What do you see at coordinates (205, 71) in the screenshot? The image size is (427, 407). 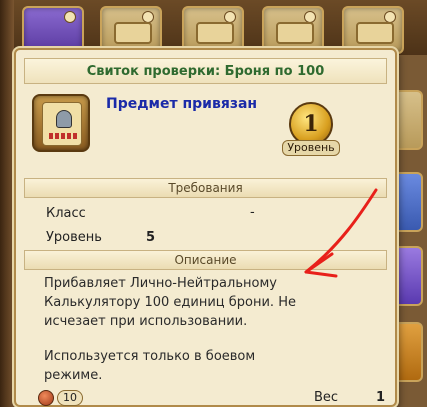 I see `item-title: Свиток проверки: Броня по 100` at bounding box center [205, 71].